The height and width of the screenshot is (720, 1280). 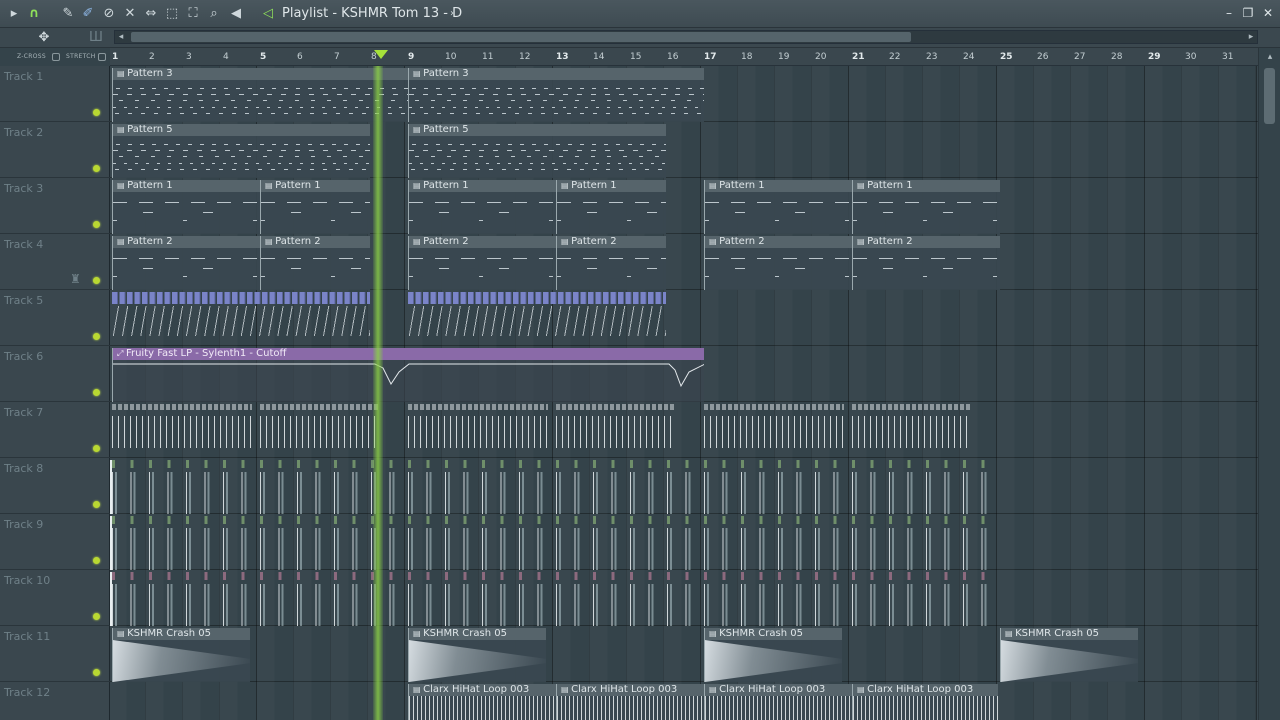 What do you see at coordinates (556, 74) in the screenshot?
I see `clip-label: Pattern 3` at bounding box center [556, 74].